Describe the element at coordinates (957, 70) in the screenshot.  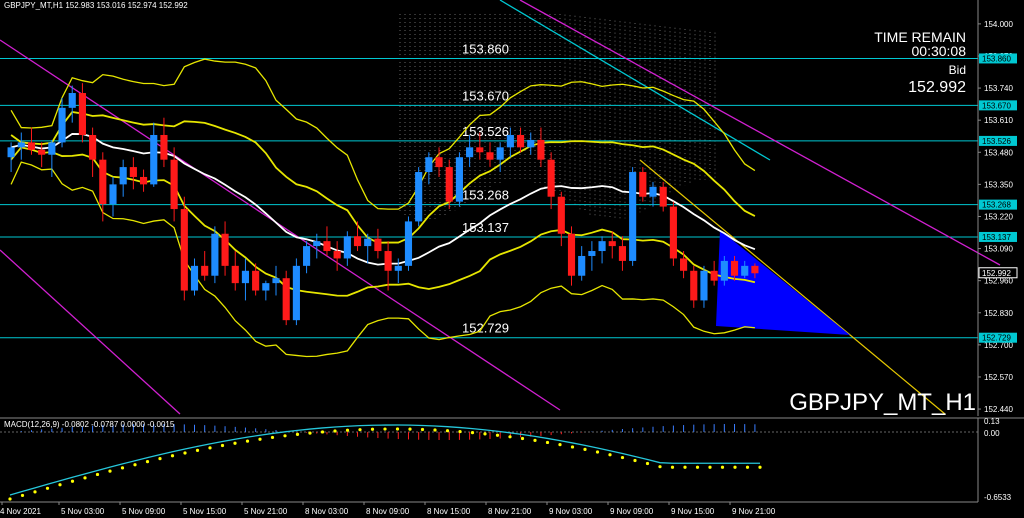
I see `bid-label: Bid` at that location.